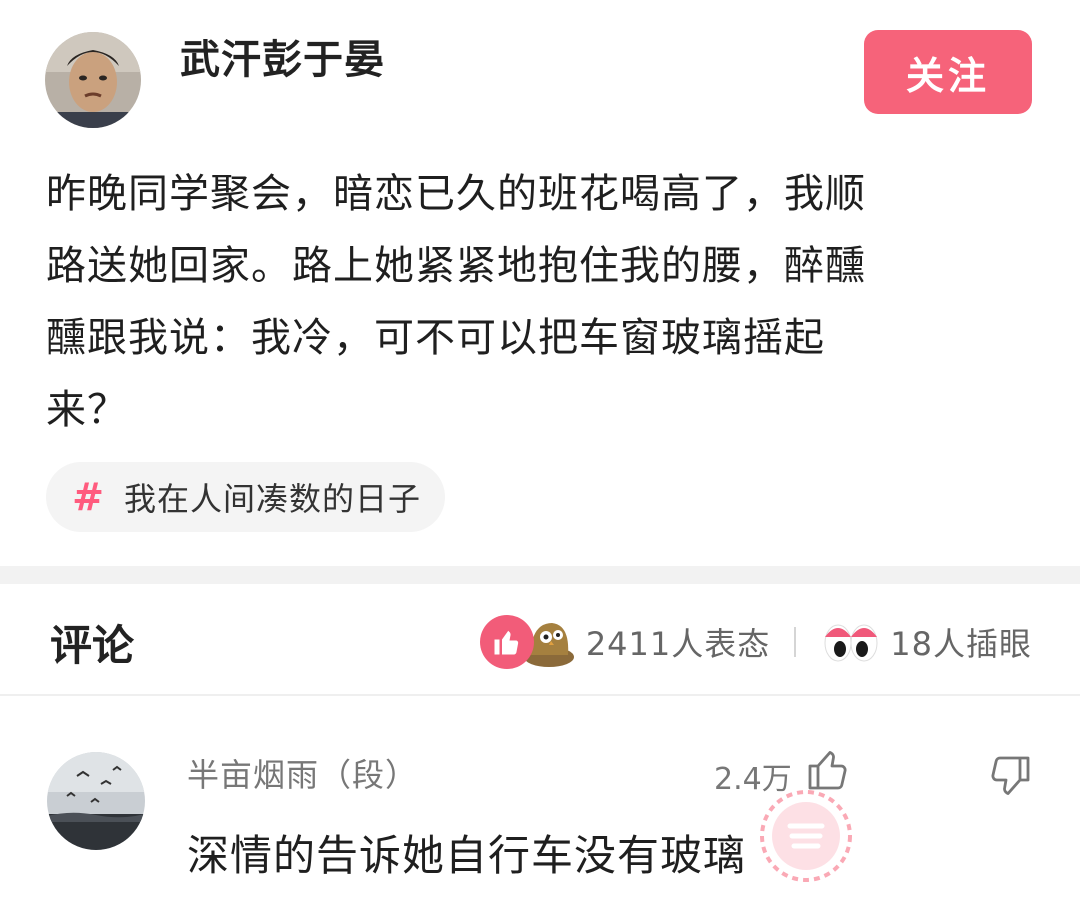 This screenshot has width=1080, height=920. I want to click on topic-tag: # 我在人间凑数的日子, so click(246, 497).